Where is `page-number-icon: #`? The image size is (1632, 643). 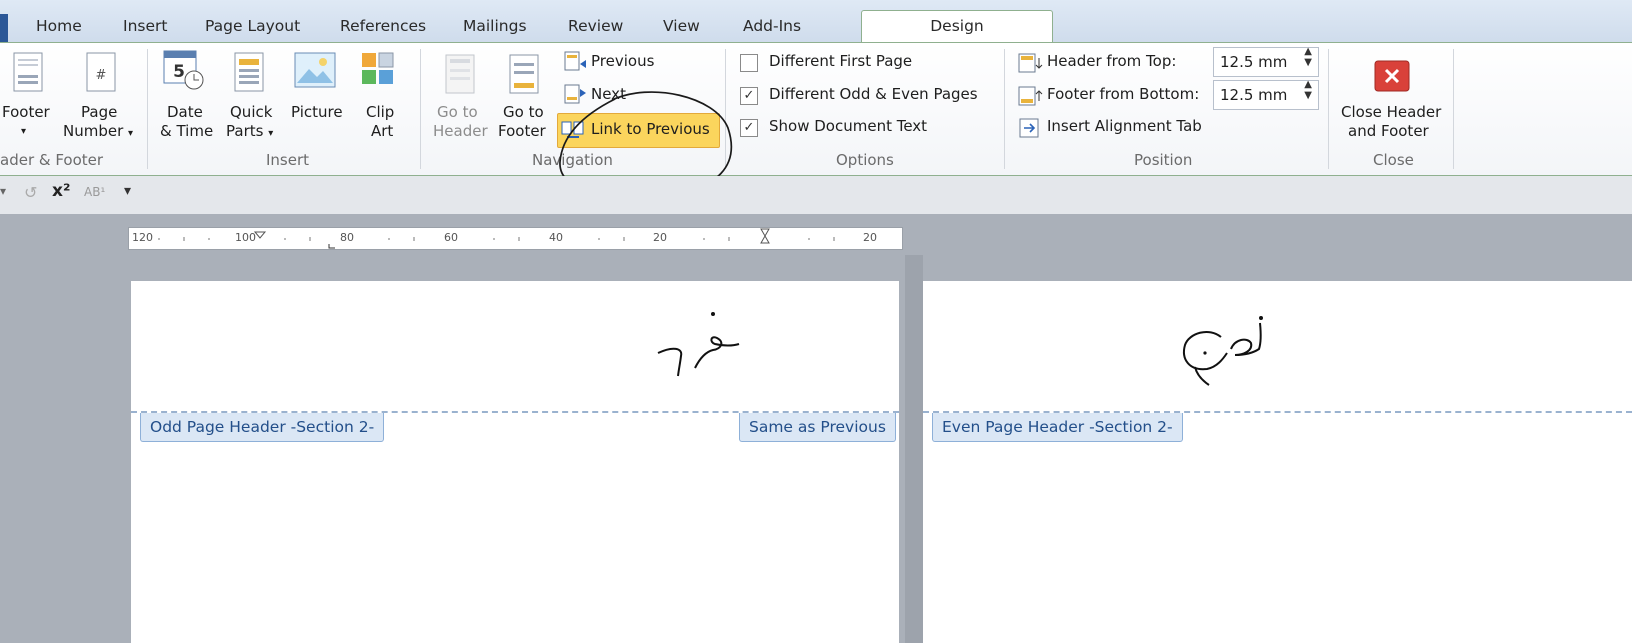
page-number-icon: # is located at coordinates (101, 72).